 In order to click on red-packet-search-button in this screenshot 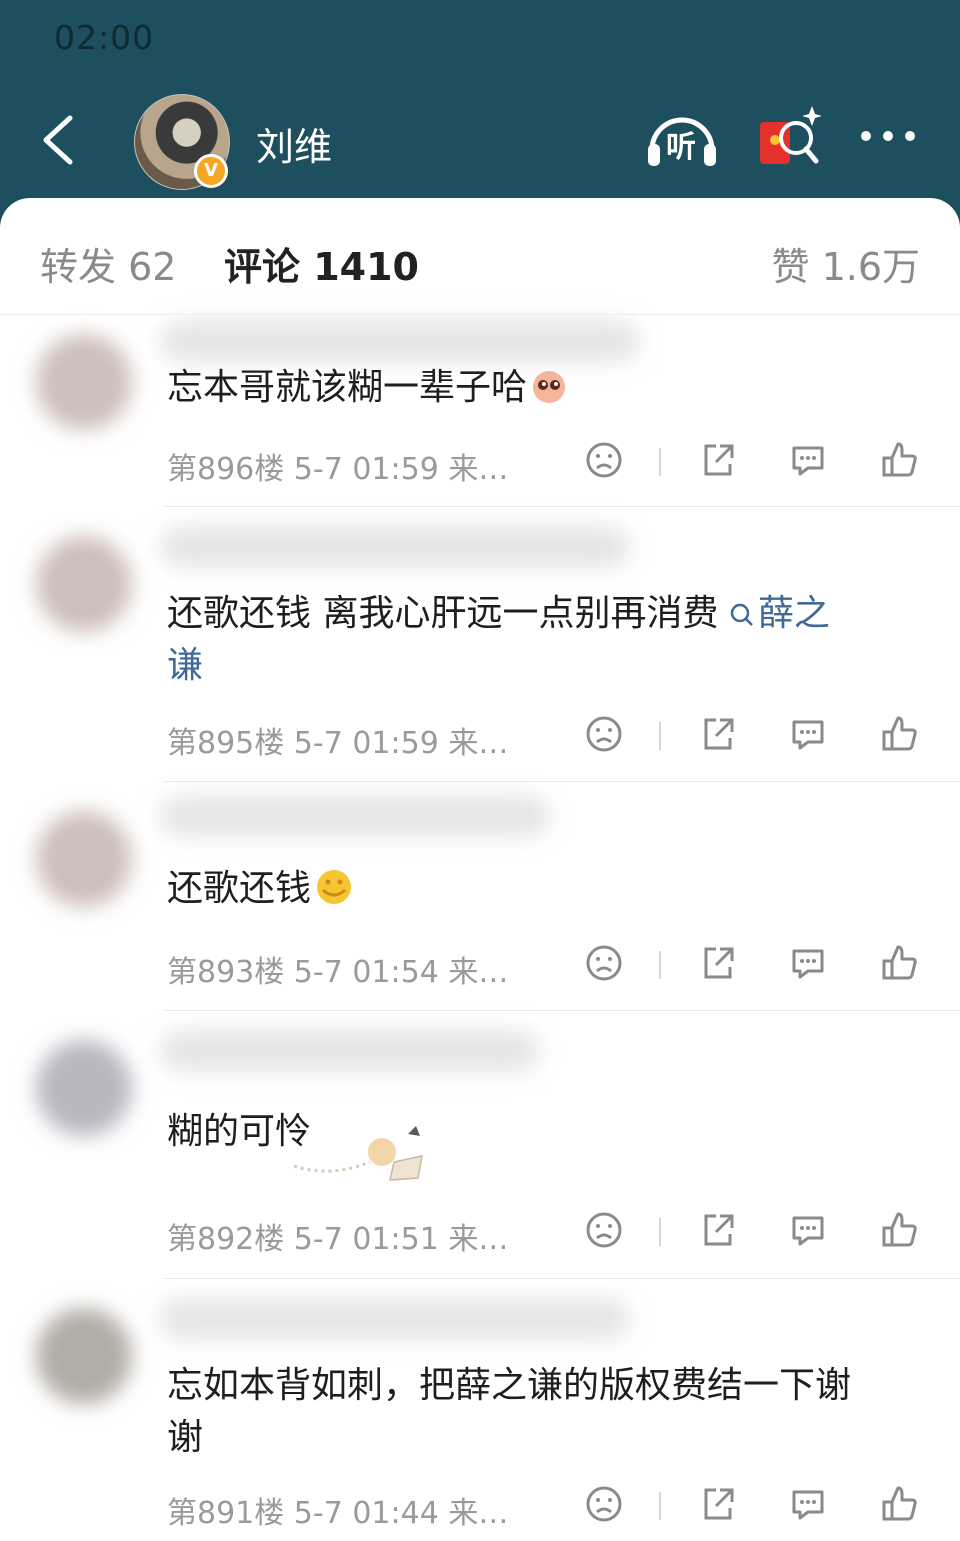, I will do `click(790, 139)`.